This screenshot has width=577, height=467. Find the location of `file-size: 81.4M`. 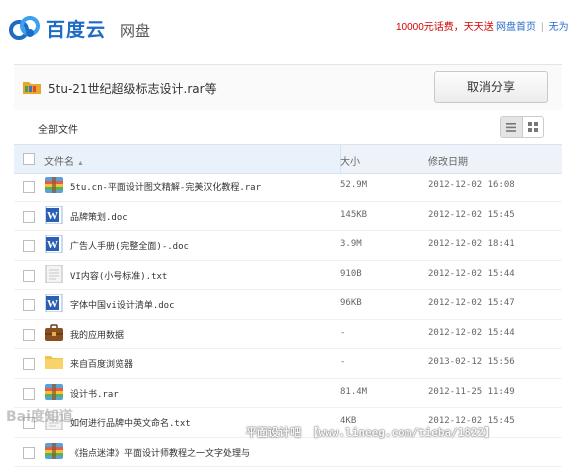

file-size: 81.4M is located at coordinates (353, 392).